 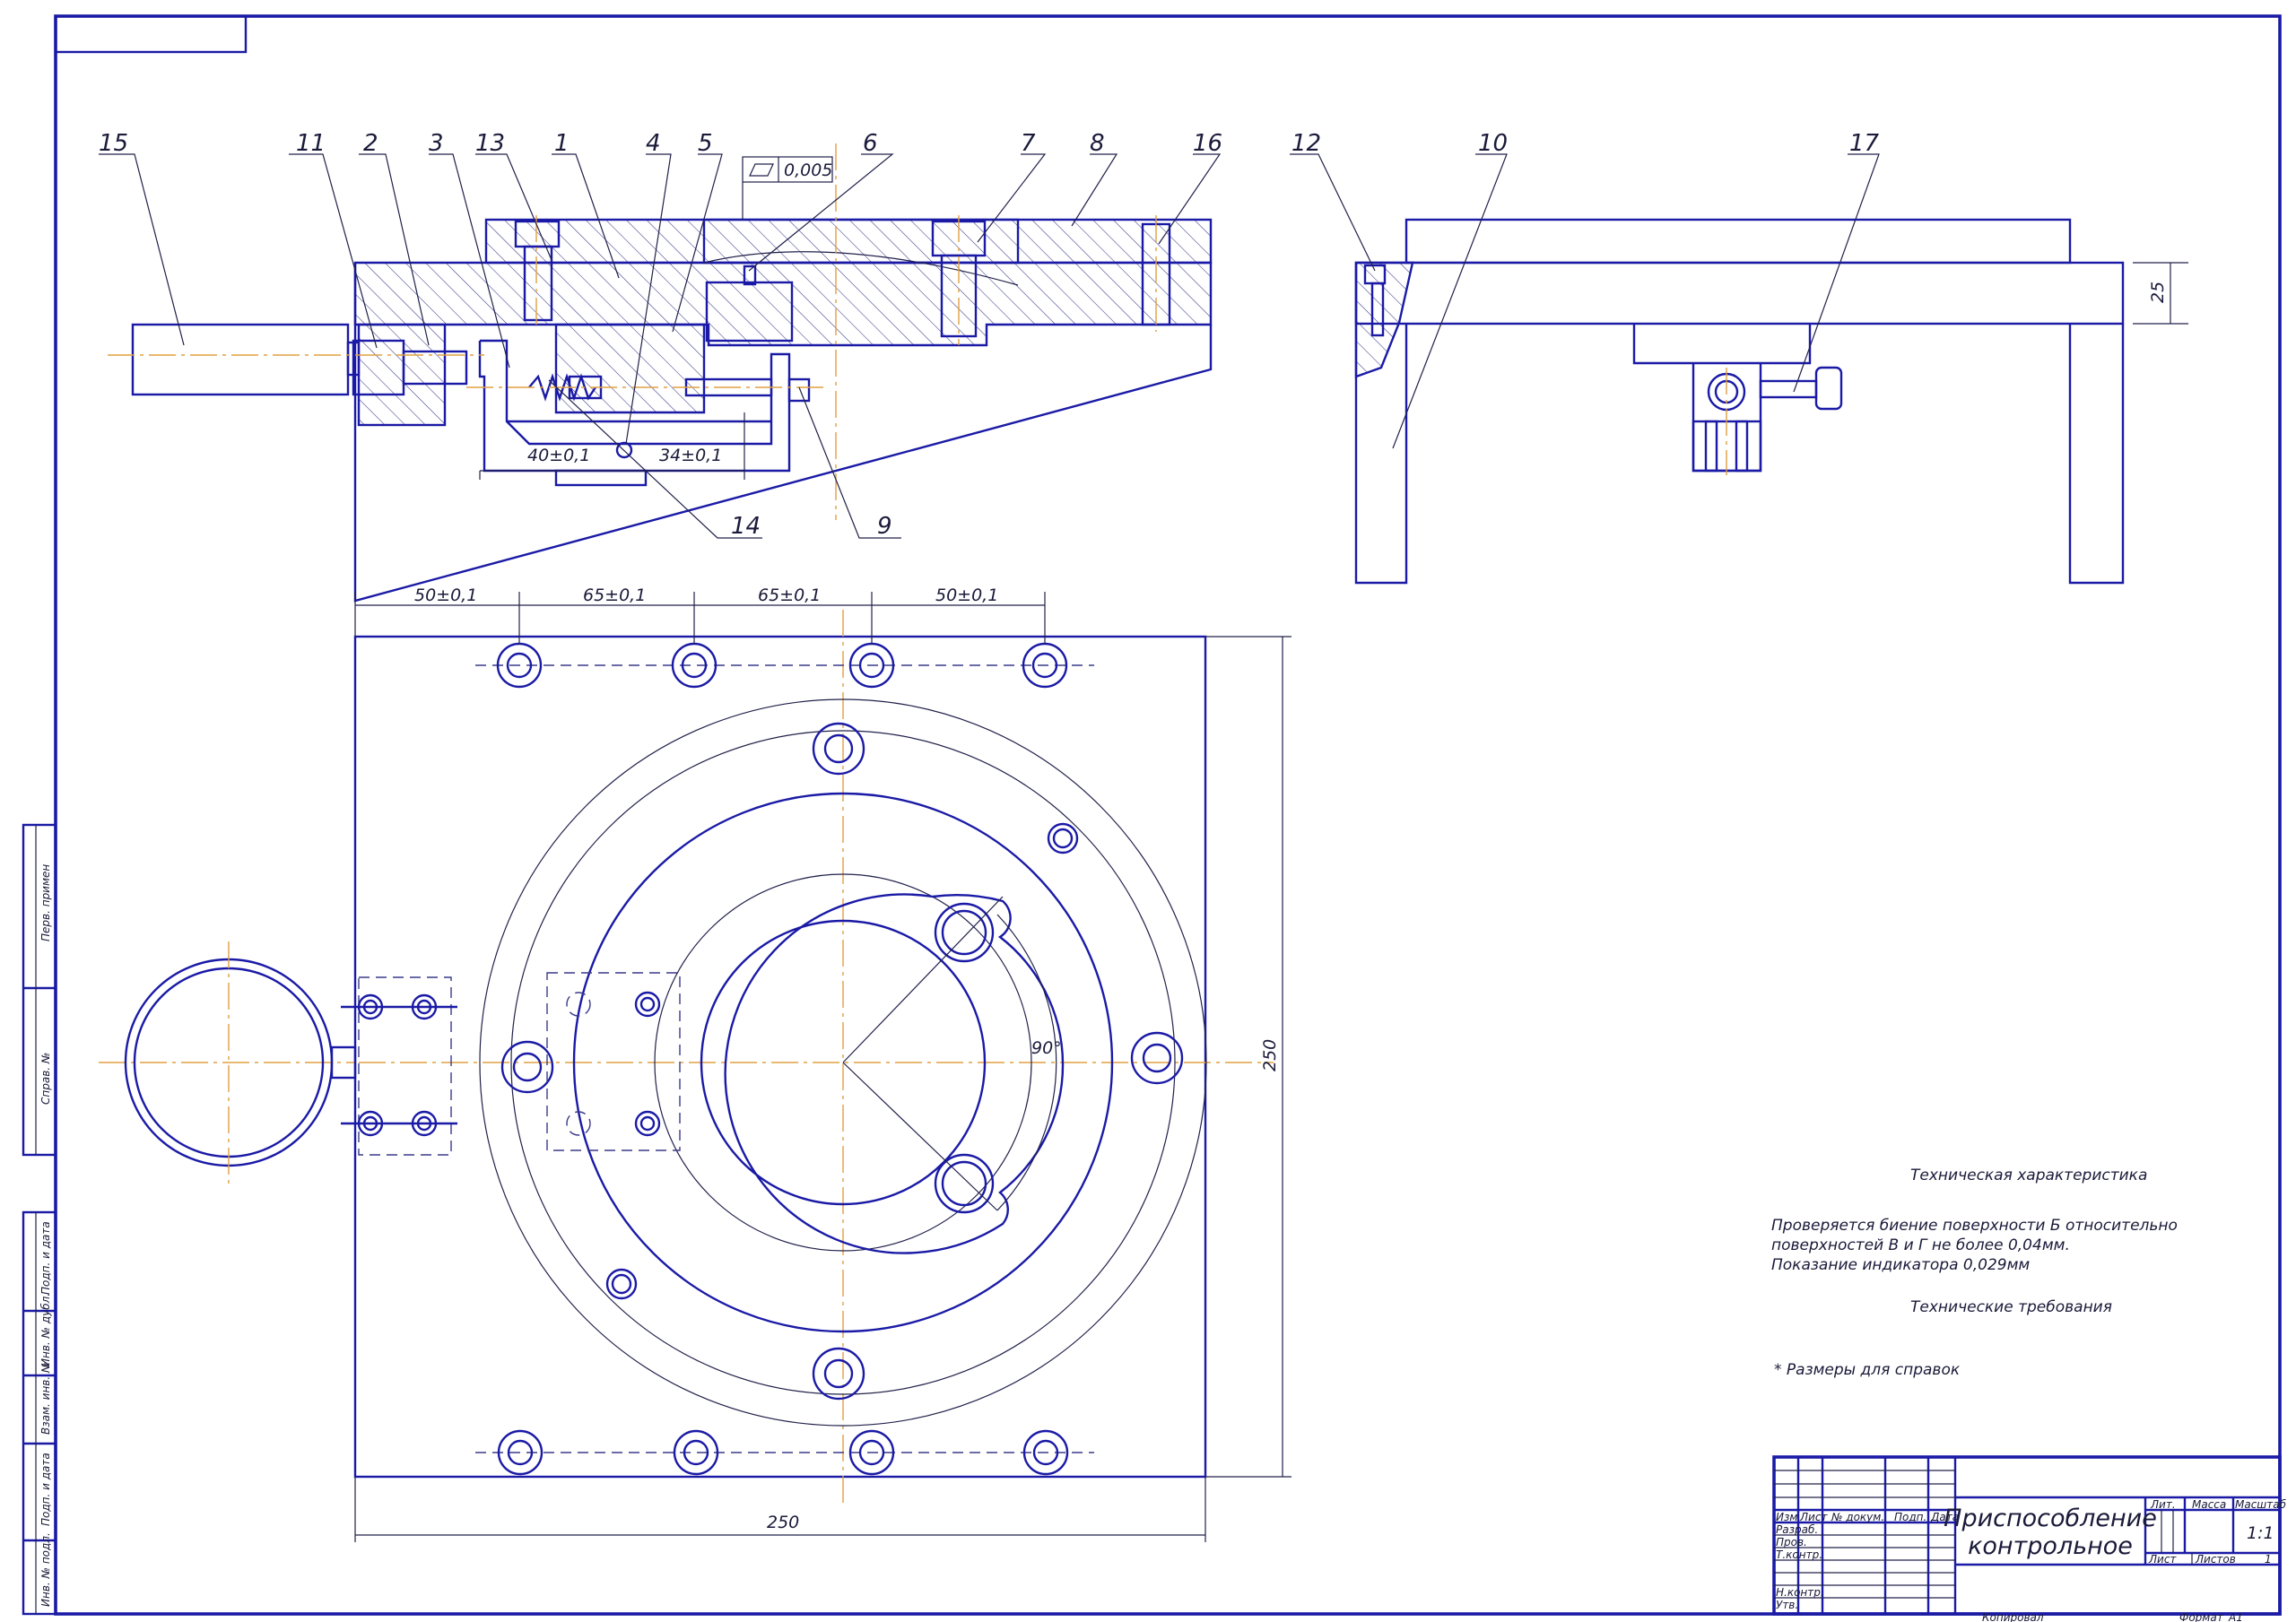 I want to click on callout-number: 7, so click(x=1028, y=143).